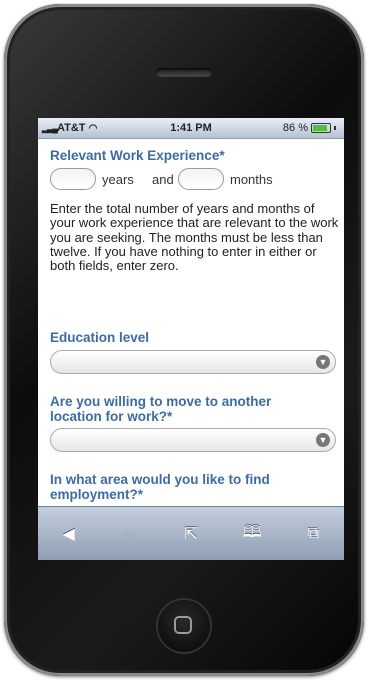  Describe the element at coordinates (100, 337) in the screenshot. I see `education-label: Education level` at that location.